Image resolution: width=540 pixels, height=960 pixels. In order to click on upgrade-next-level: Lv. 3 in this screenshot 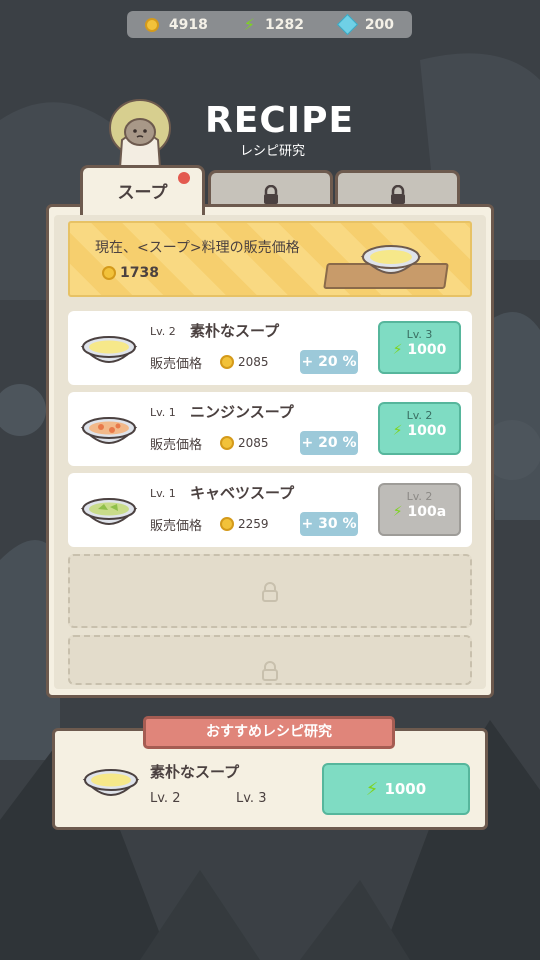, I will do `click(419, 334)`.